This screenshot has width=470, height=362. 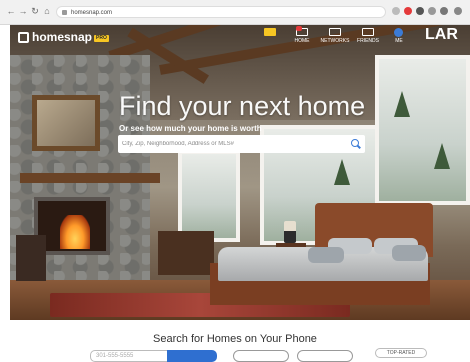 What do you see at coordinates (368, 32) in the screenshot?
I see `people-icon` at bounding box center [368, 32].